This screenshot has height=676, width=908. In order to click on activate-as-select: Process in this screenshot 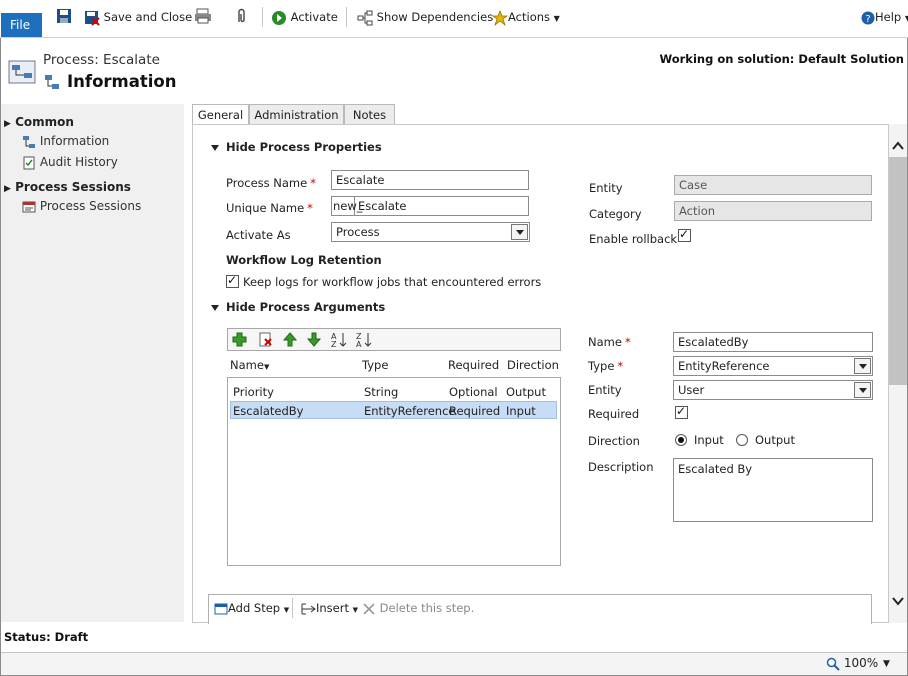, I will do `click(430, 232)`.